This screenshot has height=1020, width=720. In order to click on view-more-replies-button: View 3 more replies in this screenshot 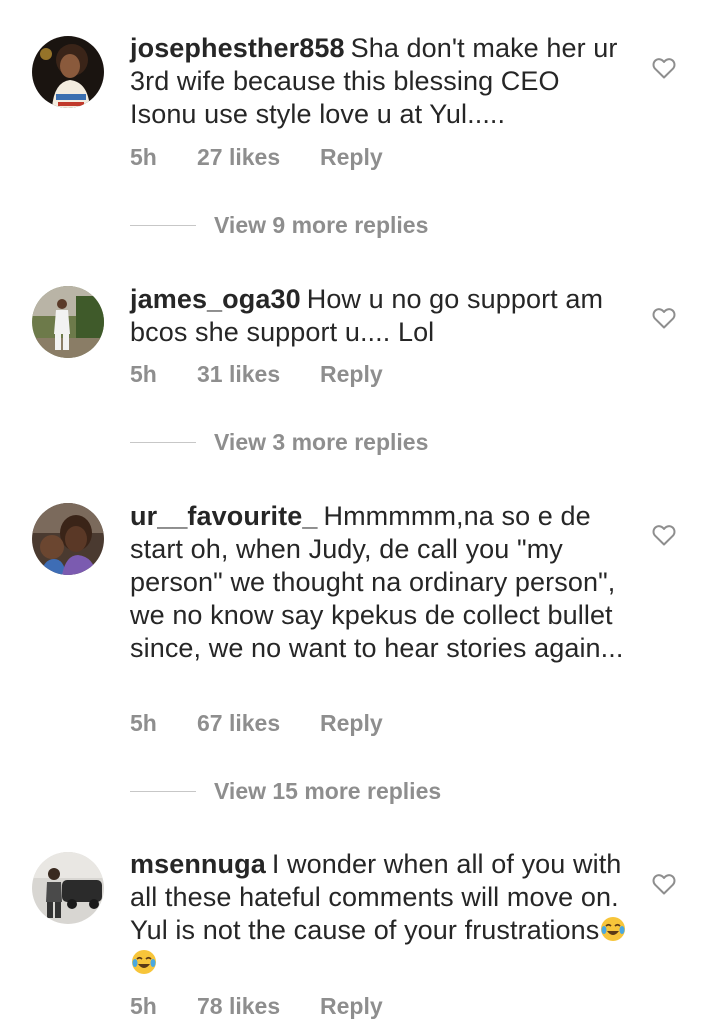, I will do `click(279, 442)`.